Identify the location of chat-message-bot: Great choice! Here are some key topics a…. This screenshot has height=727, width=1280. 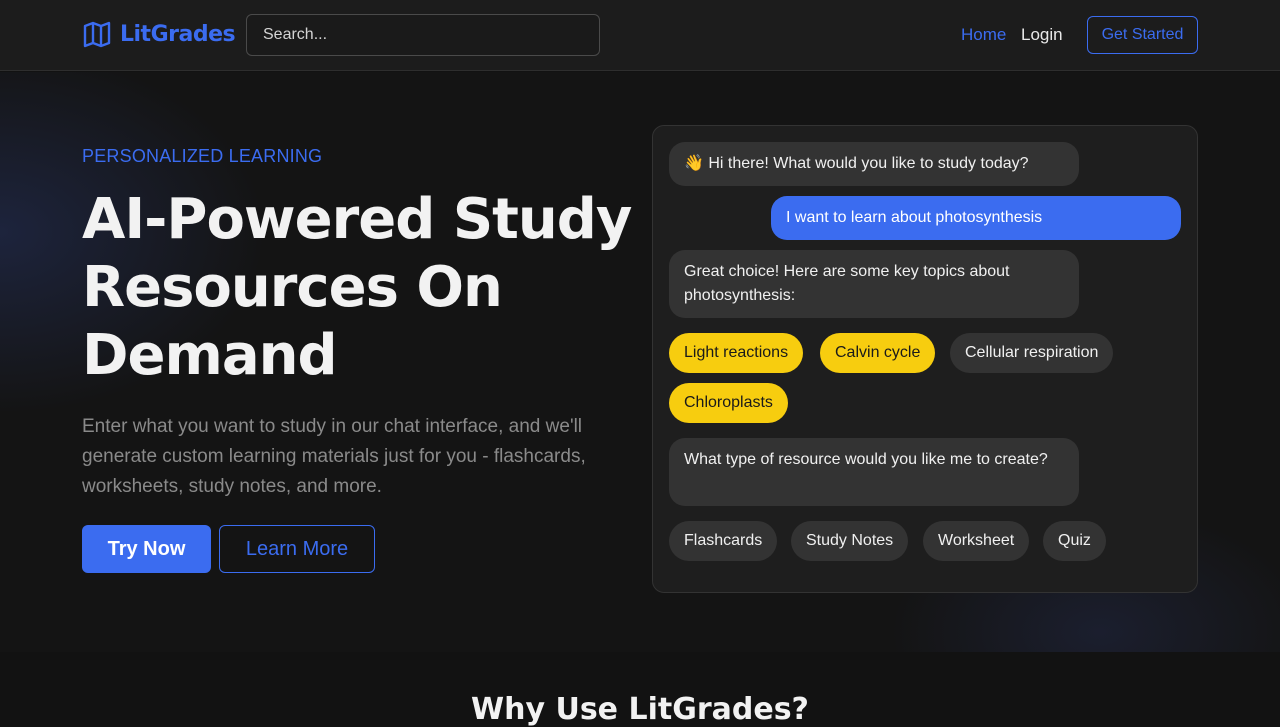
(874, 284).